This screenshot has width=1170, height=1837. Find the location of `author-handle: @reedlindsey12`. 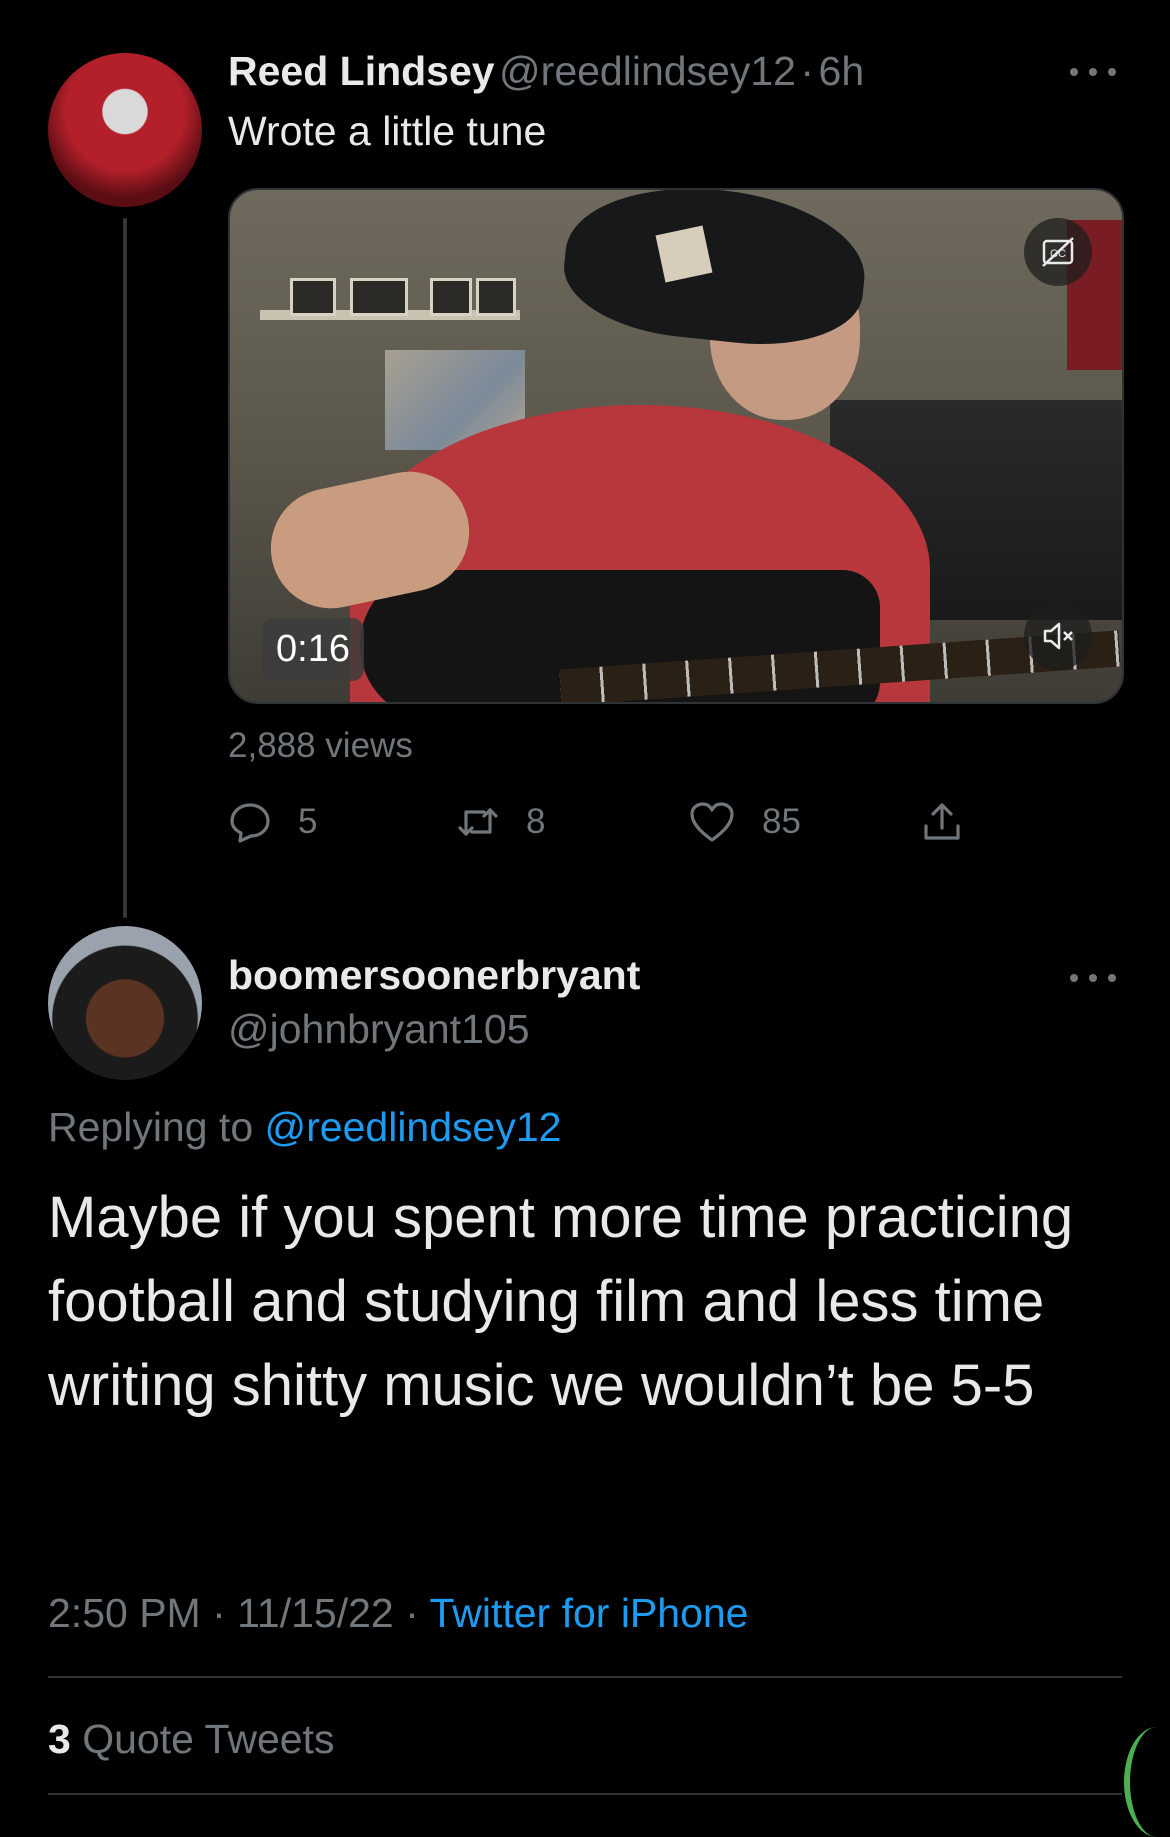

author-handle: @reedlindsey12 is located at coordinates (647, 71).